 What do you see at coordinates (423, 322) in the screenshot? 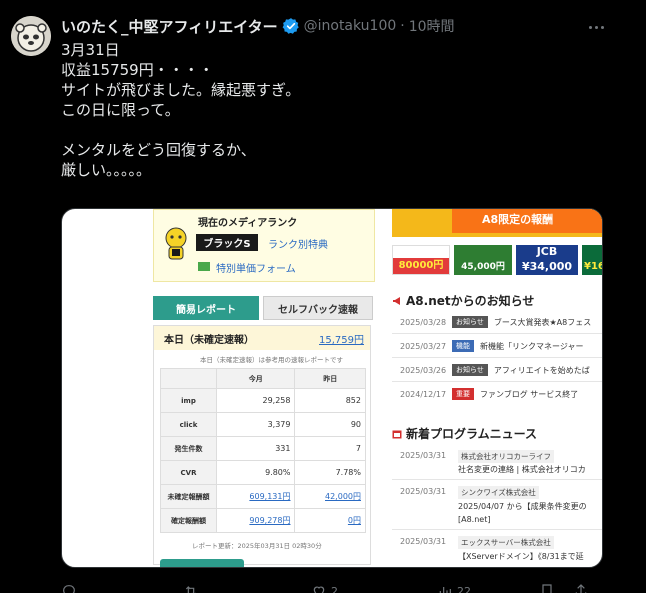
I see `news-date: 2025/03/28` at bounding box center [423, 322].